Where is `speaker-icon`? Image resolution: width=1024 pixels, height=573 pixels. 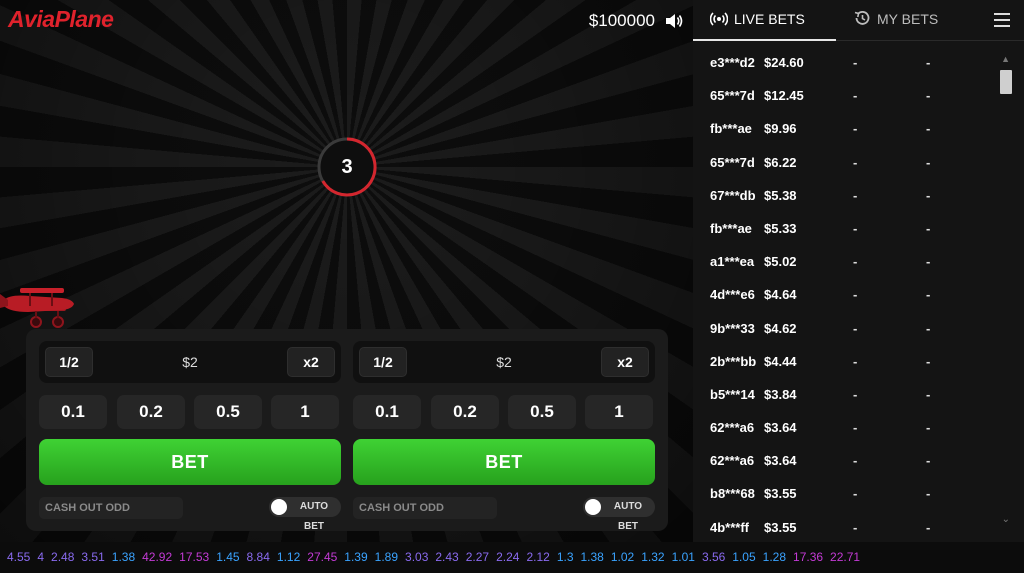
speaker-icon is located at coordinates (674, 21).